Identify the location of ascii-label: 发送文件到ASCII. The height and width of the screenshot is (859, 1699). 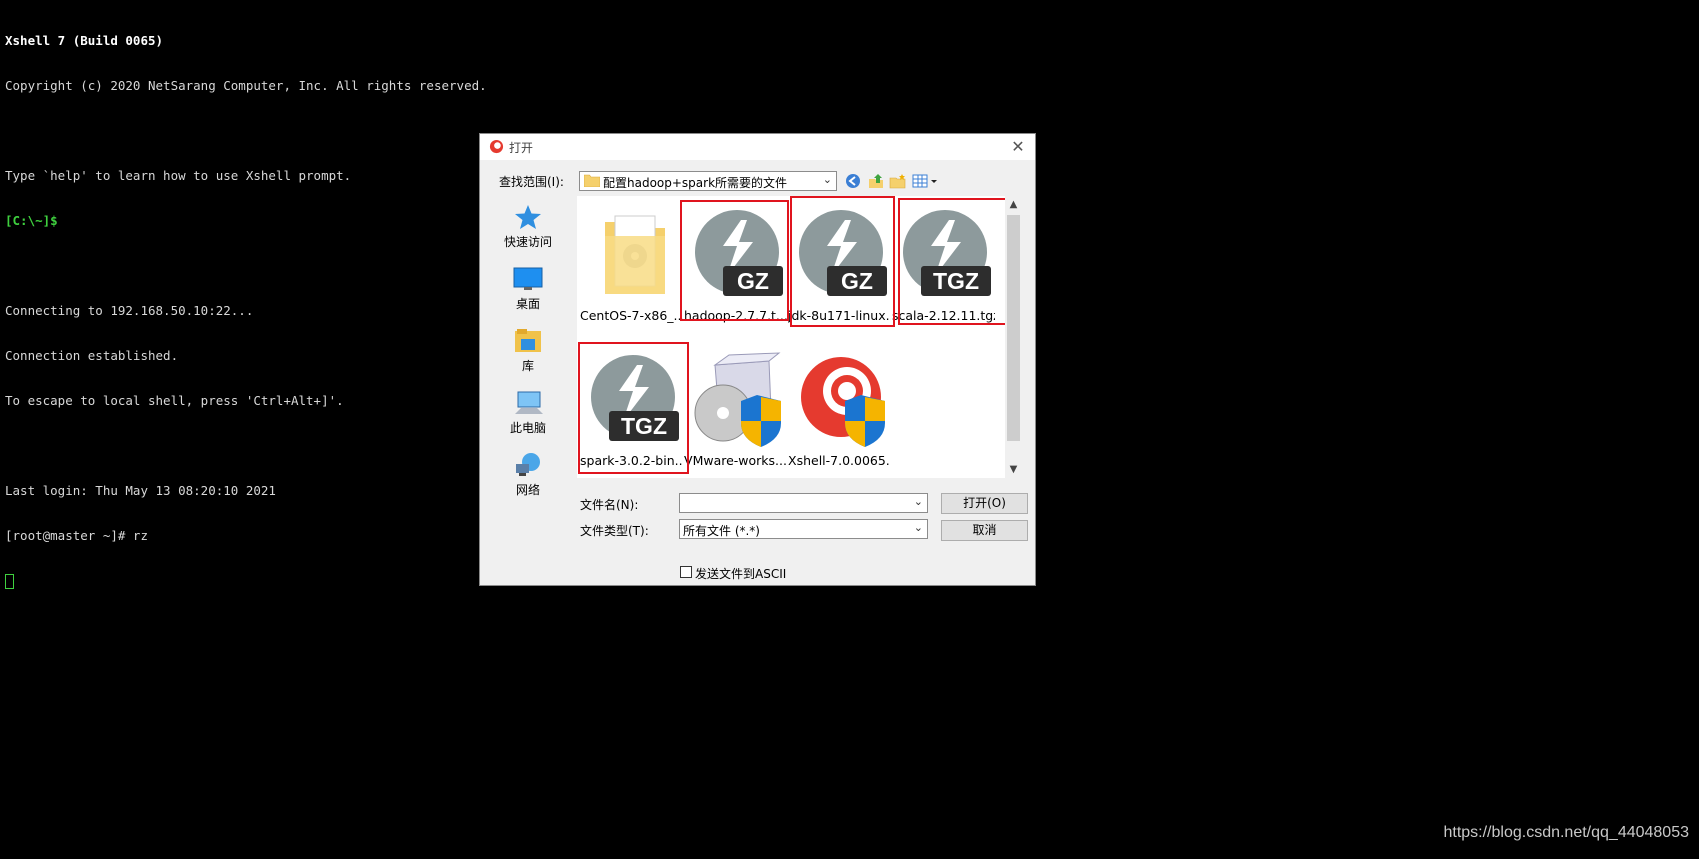
(741, 574).